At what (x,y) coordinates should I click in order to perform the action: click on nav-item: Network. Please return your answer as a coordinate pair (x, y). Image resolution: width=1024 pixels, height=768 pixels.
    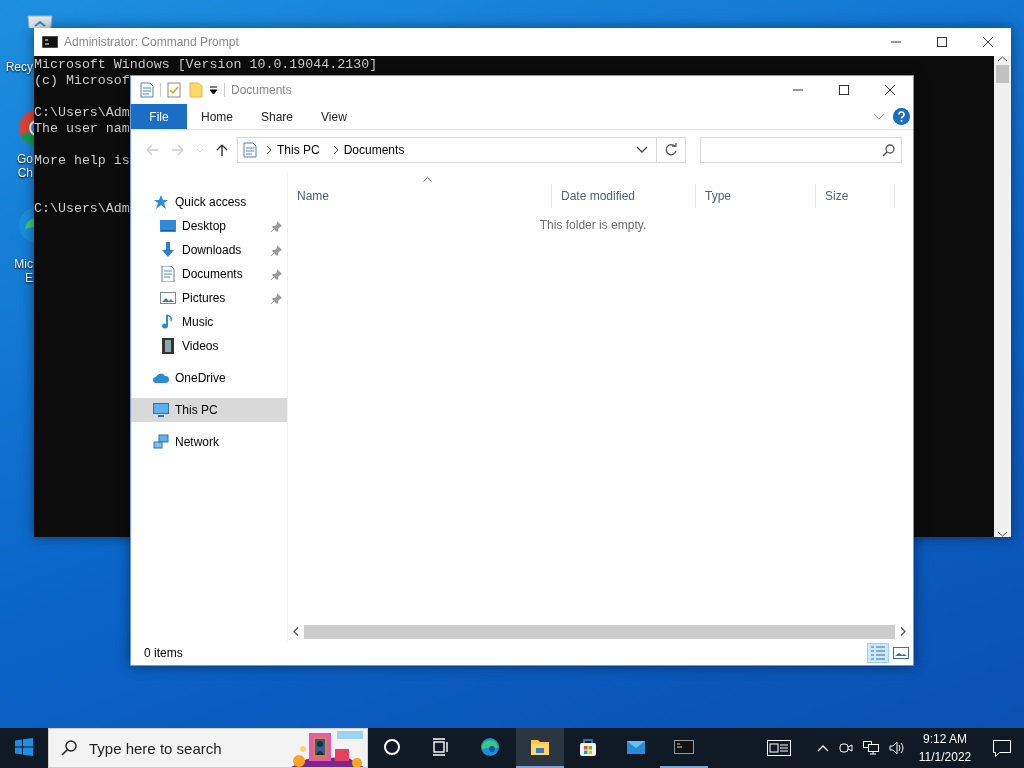
    Looking at the image, I should click on (209, 442).